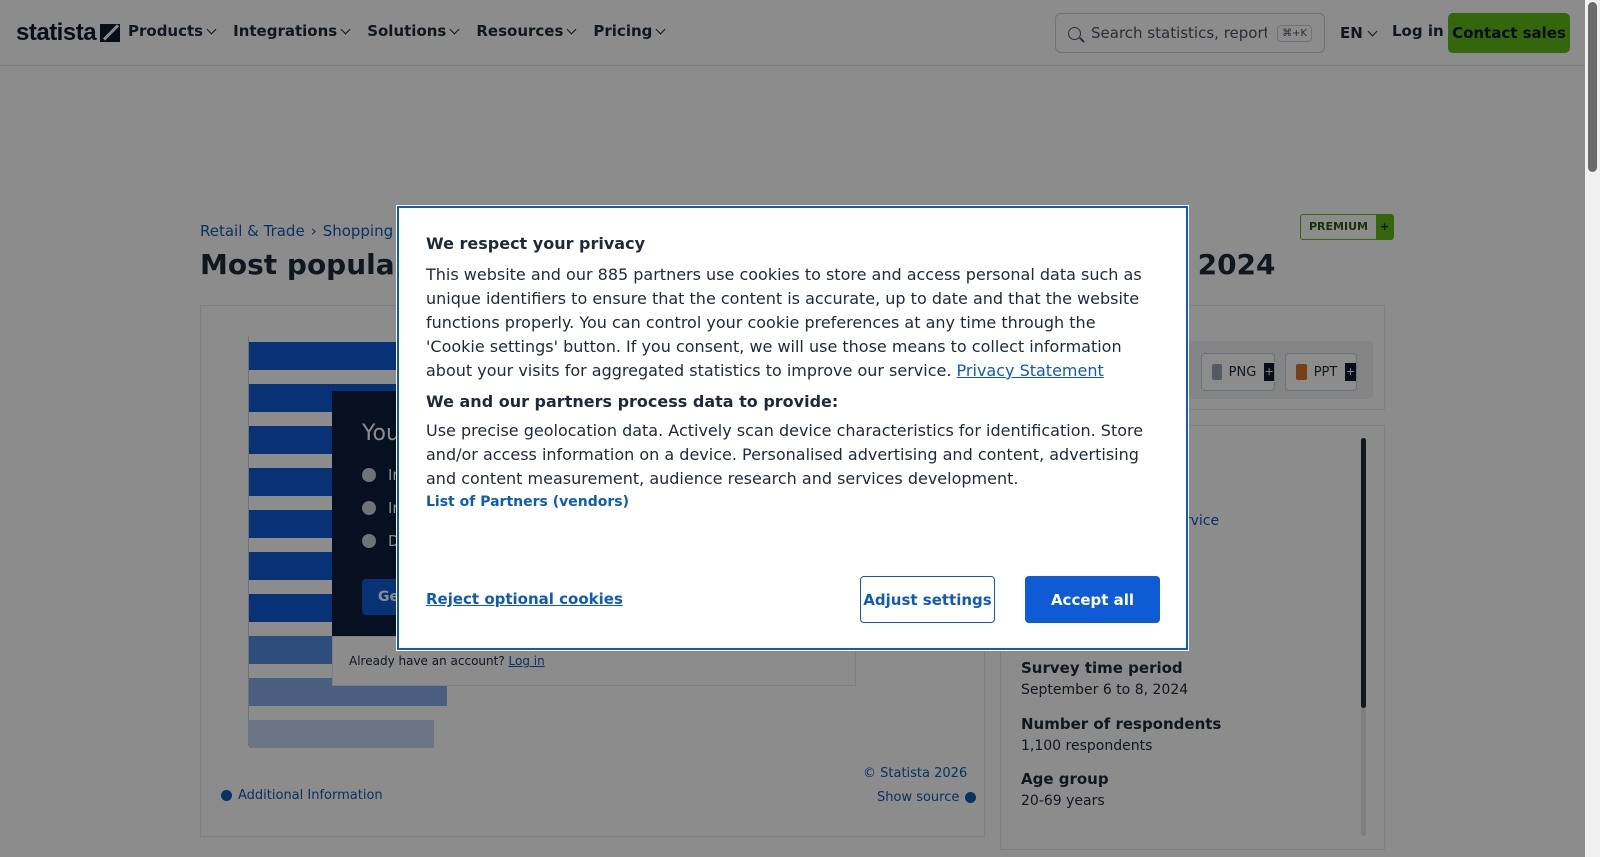 The width and height of the screenshot is (1600, 857). Describe the element at coordinates (536, 243) in the screenshot. I see `cookie-dialog-title: We respect your privacy` at that location.